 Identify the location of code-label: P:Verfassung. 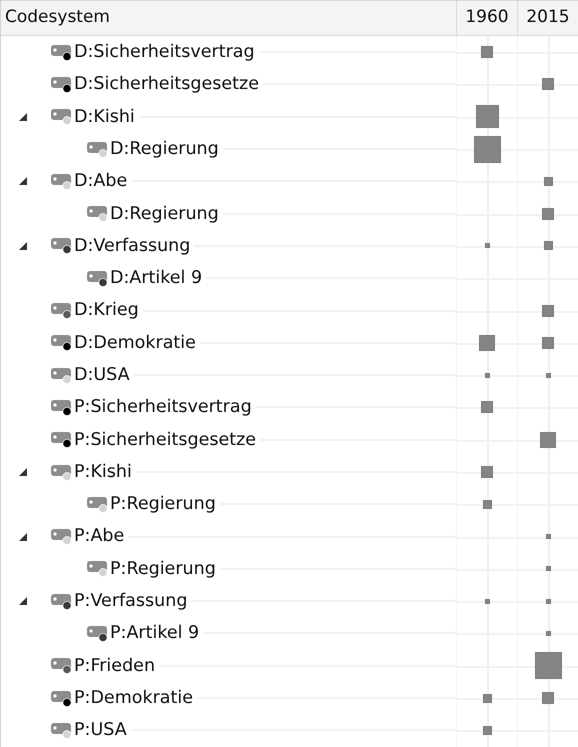
(131, 601).